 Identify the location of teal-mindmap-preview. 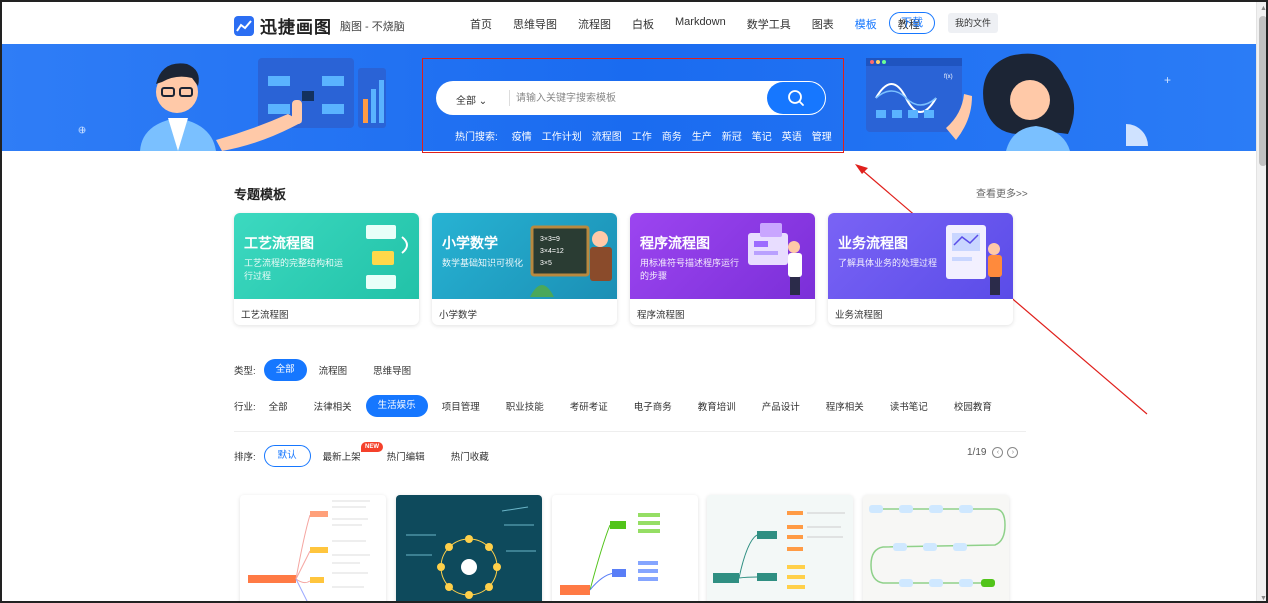
(779, 550).